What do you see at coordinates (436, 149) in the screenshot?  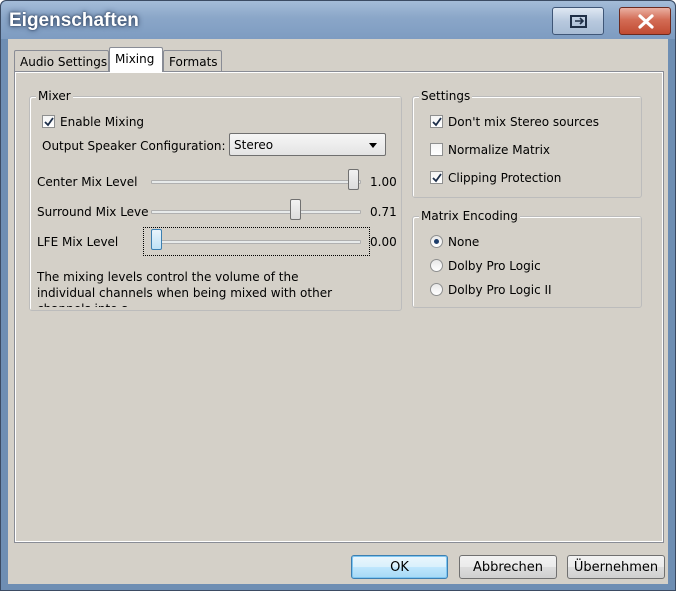 I see `normalize-matrix-checkbox` at bounding box center [436, 149].